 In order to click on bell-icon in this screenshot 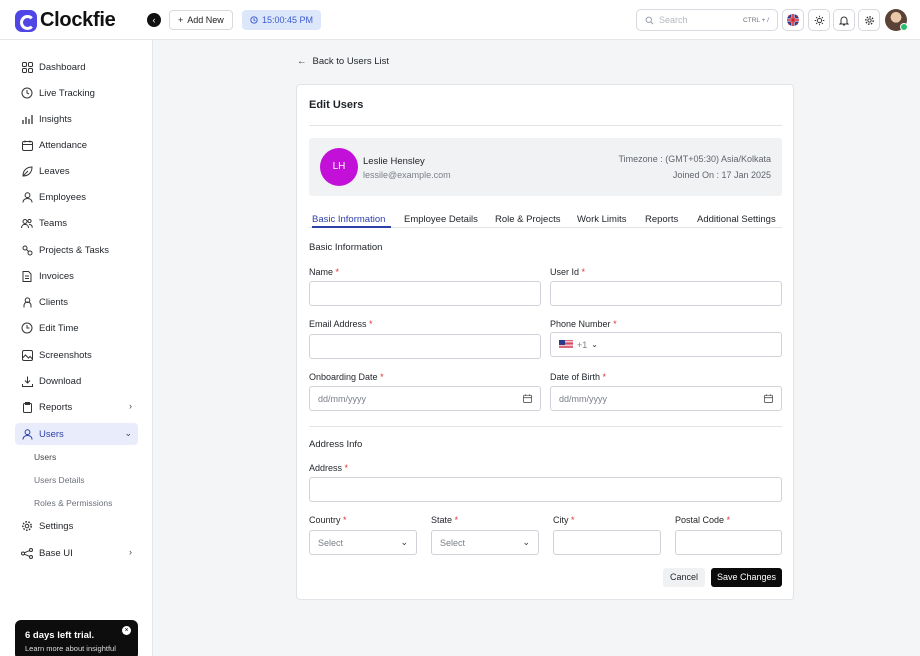, I will do `click(844, 20)`.